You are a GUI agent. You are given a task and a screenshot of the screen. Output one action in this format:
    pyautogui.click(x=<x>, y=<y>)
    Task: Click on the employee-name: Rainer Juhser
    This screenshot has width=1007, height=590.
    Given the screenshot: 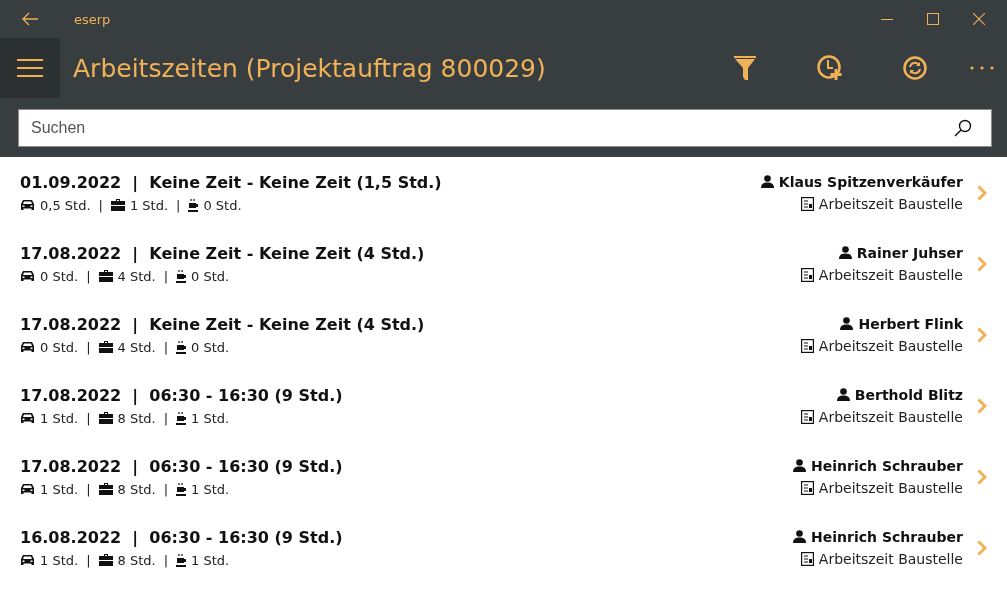 What is the action you would take?
    pyautogui.click(x=909, y=252)
    